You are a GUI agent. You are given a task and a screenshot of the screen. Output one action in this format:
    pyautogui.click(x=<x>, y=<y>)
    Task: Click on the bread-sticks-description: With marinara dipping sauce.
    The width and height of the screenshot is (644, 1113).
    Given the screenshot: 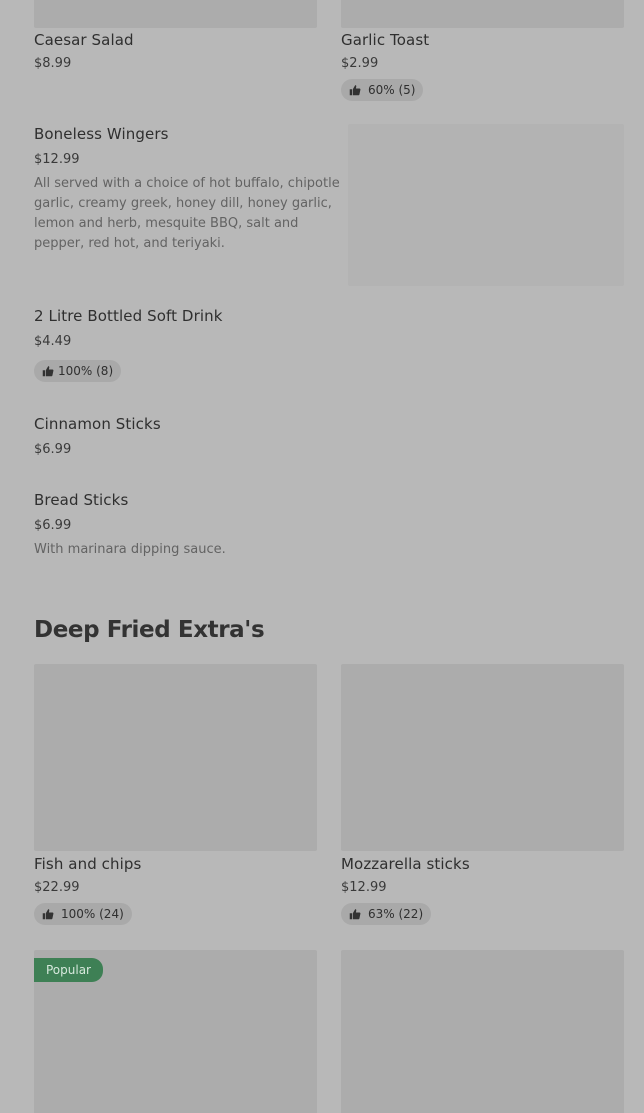 What is the action you would take?
    pyautogui.click(x=130, y=549)
    